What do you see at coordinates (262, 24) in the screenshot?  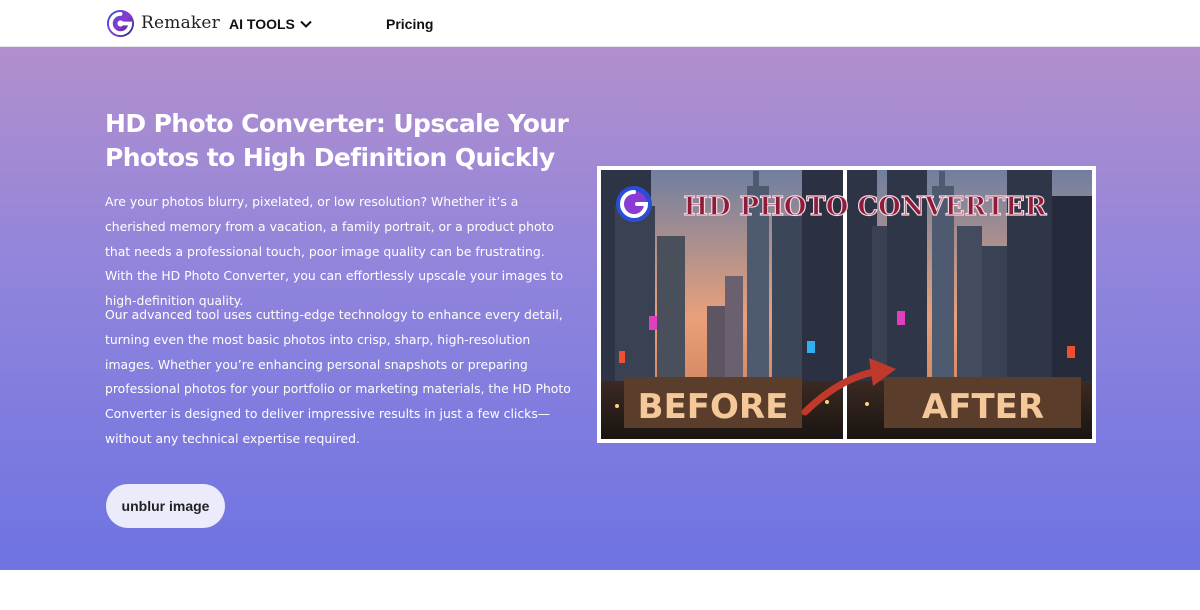 I see `nav-ai-tools-label: AI TOOLS` at bounding box center [262, 24].